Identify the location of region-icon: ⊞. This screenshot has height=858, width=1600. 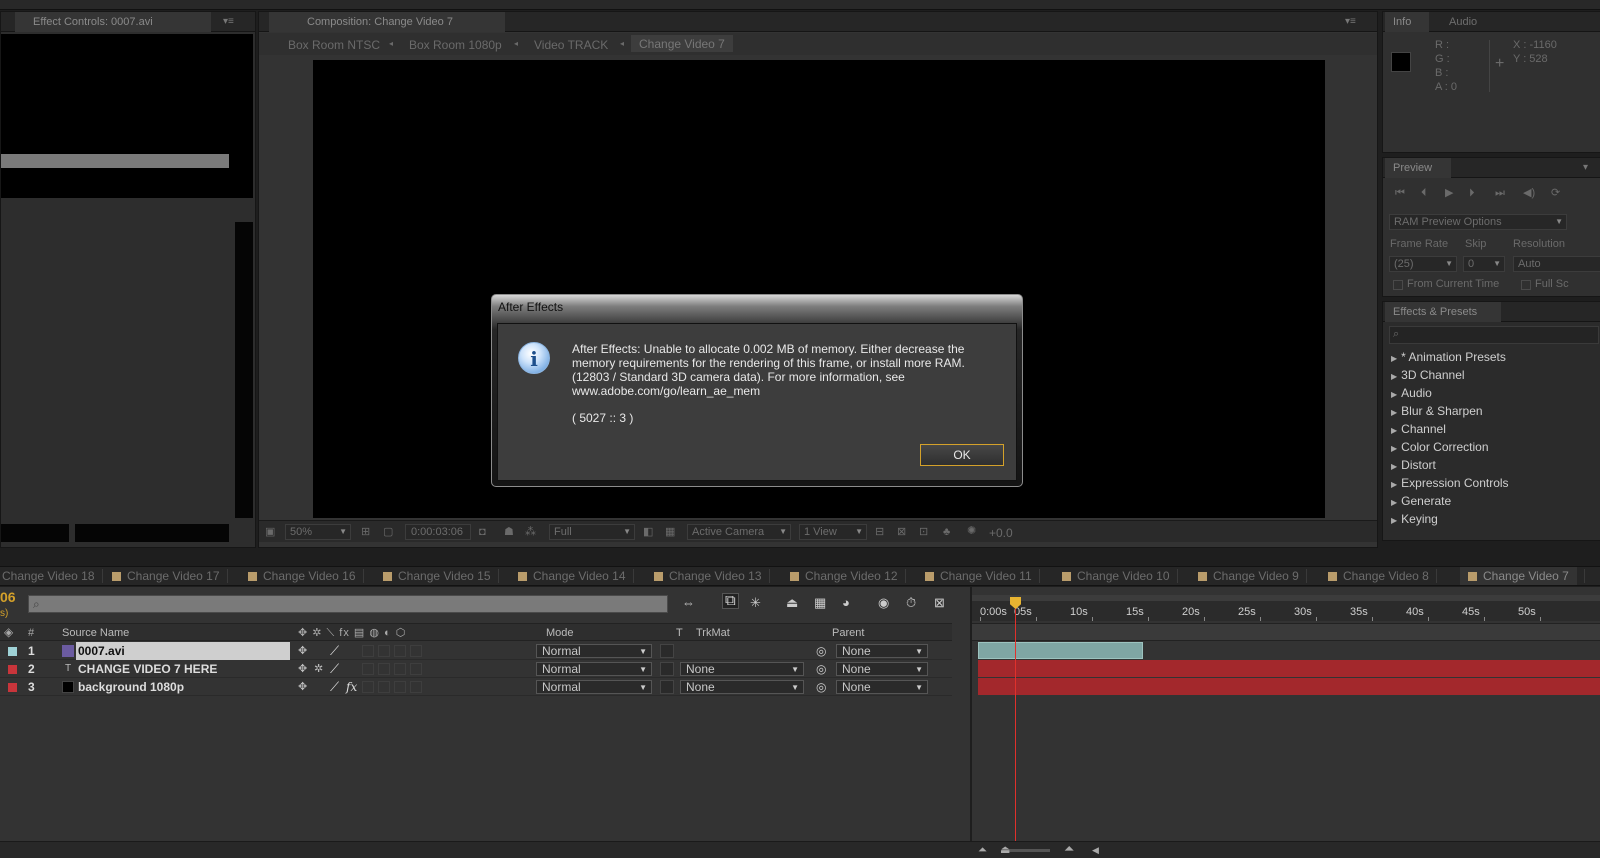
(365, 532).